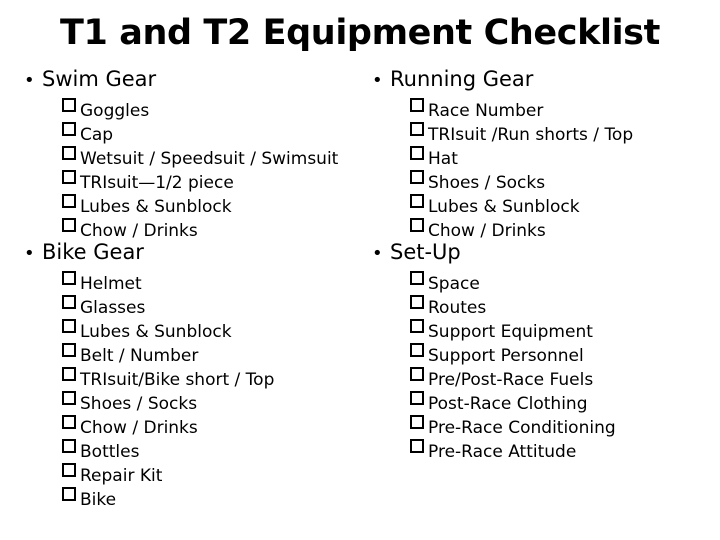  What do you see at coordinates (113, 308) in the screenshot?
I see `checklist-item-label: Glasses` at bounding box center [113, 308].